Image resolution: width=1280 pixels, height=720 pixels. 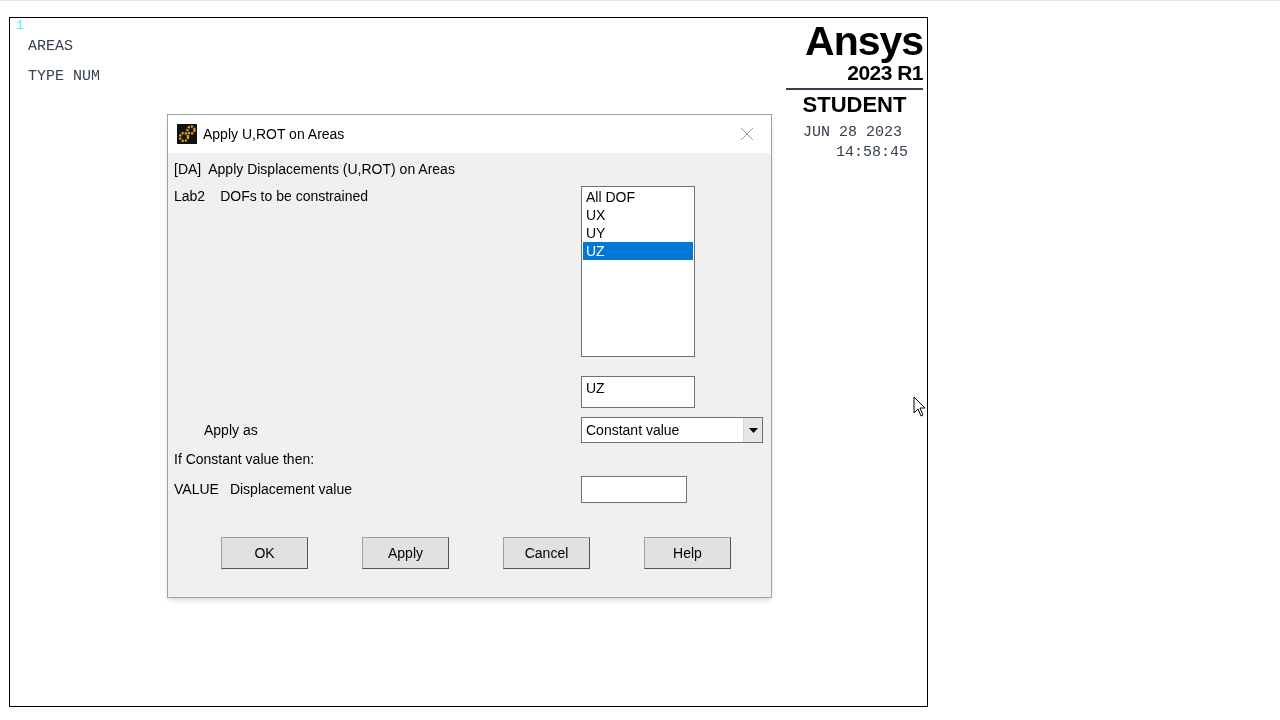 What do you see at coordinates (672, 430) in the screenshot?
I see `apply-as-dropdown: Constant value` at bounding box center [672, 430].